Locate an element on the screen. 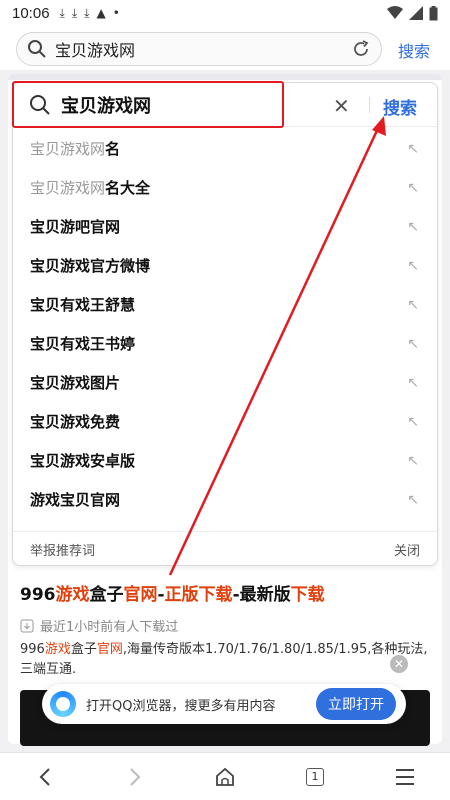  list-item: 宝贝游戏安卓版 ↖ is located at coordinates (225, 460).